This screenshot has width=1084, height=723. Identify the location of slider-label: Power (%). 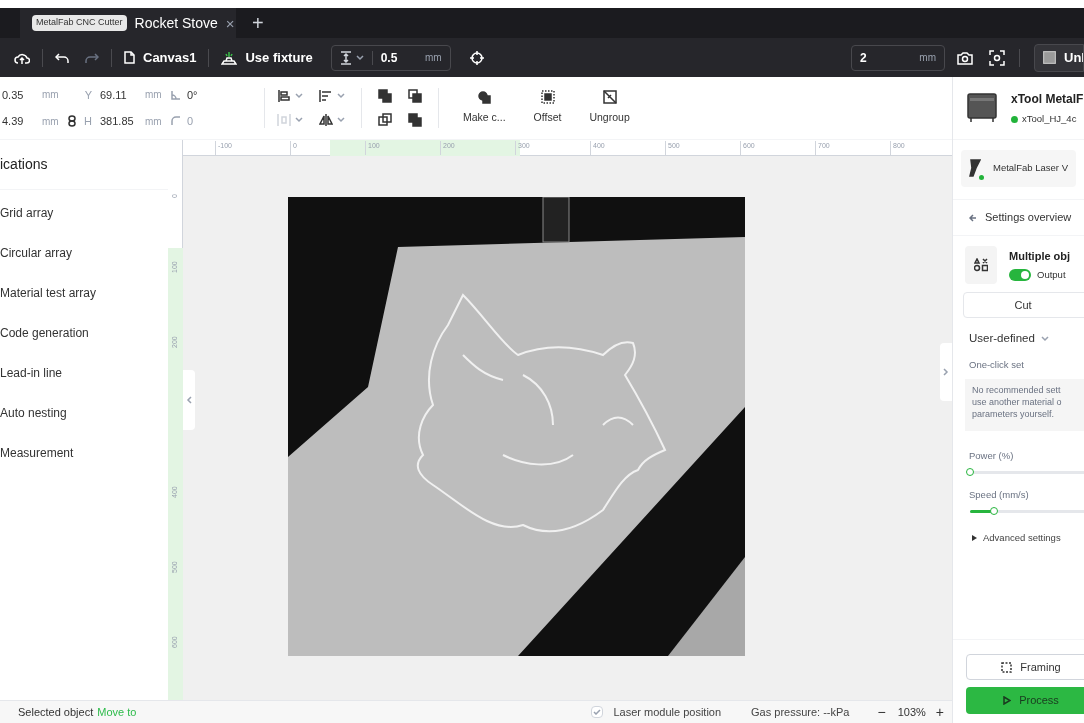
(991, 455).